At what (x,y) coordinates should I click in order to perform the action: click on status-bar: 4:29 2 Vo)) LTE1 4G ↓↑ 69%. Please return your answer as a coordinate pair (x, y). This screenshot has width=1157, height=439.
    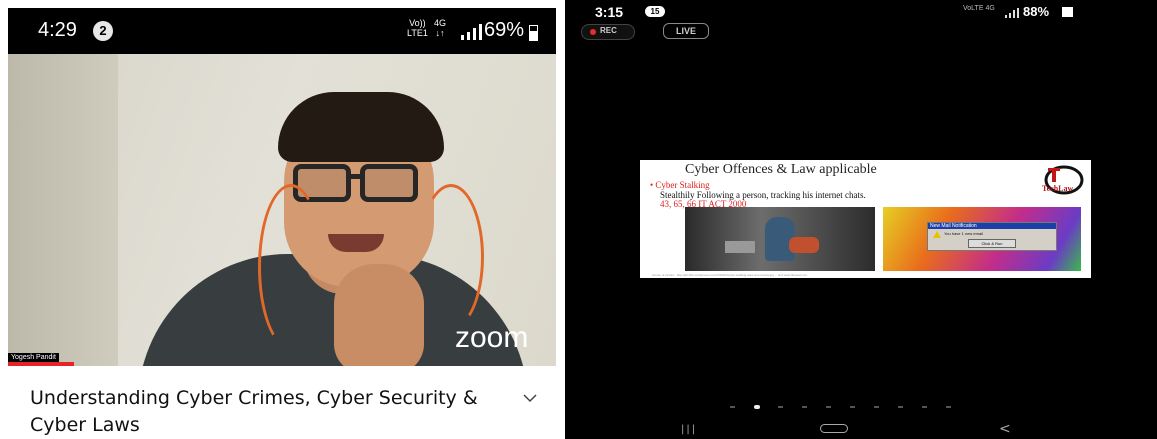
    Looking at the image, I should click on (282, 31).